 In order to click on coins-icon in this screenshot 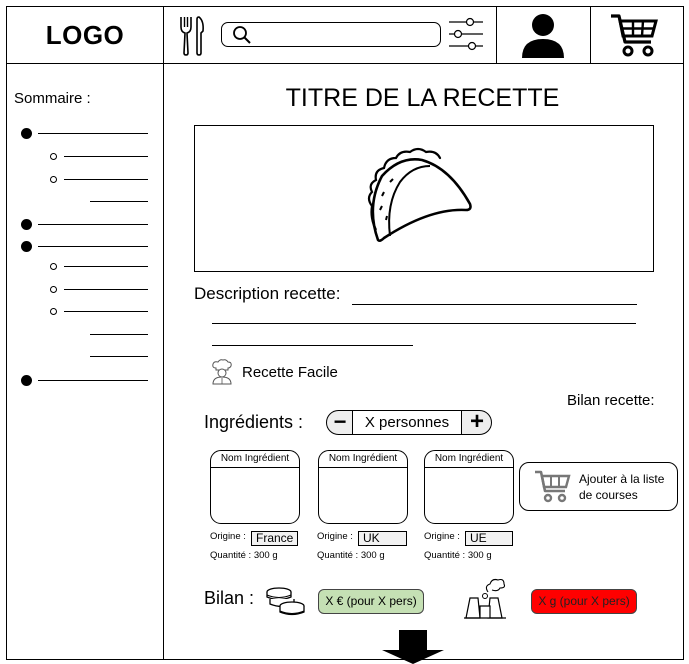, I will do `click(285, 601)`.